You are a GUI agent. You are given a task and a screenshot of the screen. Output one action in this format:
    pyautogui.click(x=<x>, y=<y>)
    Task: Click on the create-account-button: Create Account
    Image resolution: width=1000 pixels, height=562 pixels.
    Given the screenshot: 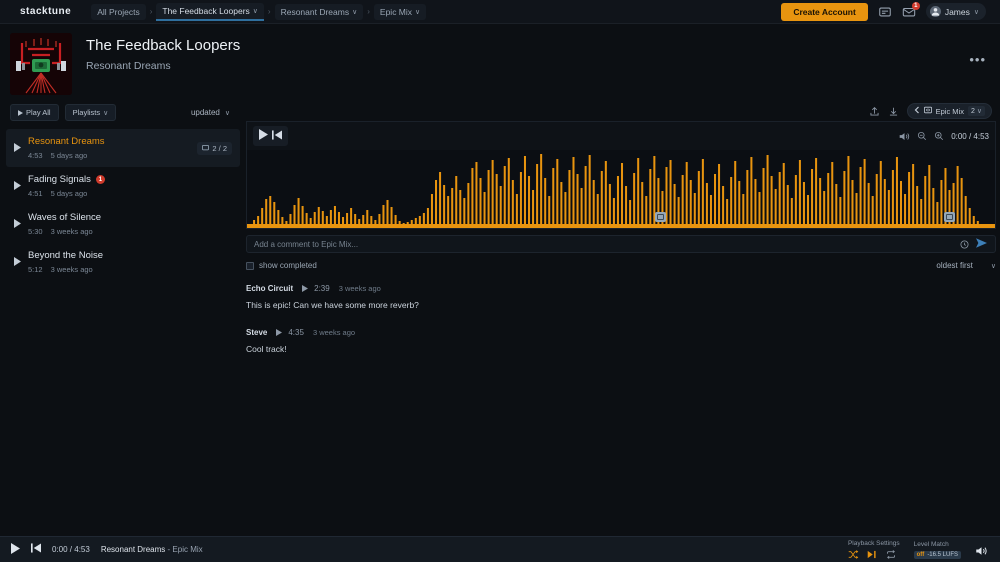 What is the action you would take?
    pyautogui.click(x=824, y=11)
    